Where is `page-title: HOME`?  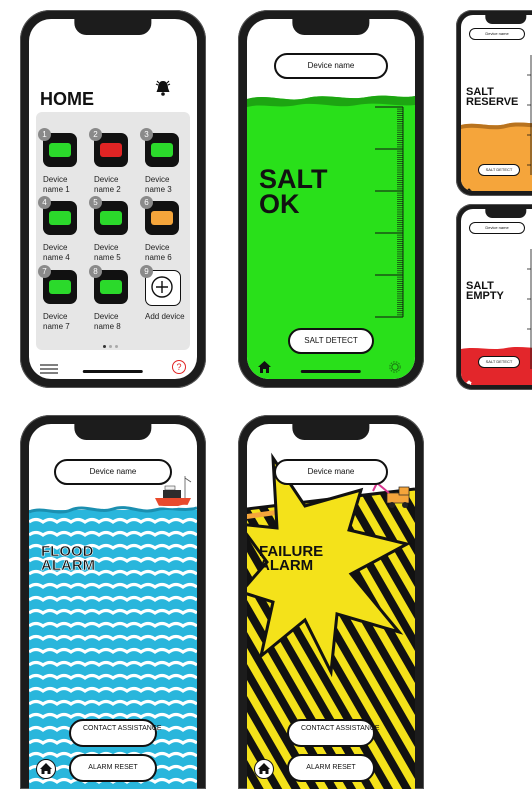 page-title: HOME is located at coordinates (67, 99).